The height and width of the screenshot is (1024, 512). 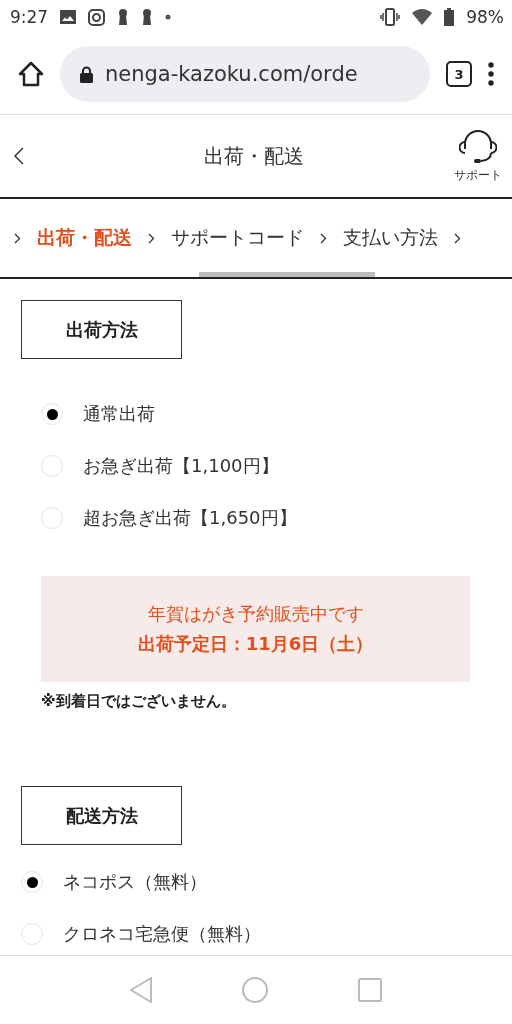 What do you see at coordinates (449, 17) in the screenshot?
I see `battery-icon` at bounding box center [449, 17].